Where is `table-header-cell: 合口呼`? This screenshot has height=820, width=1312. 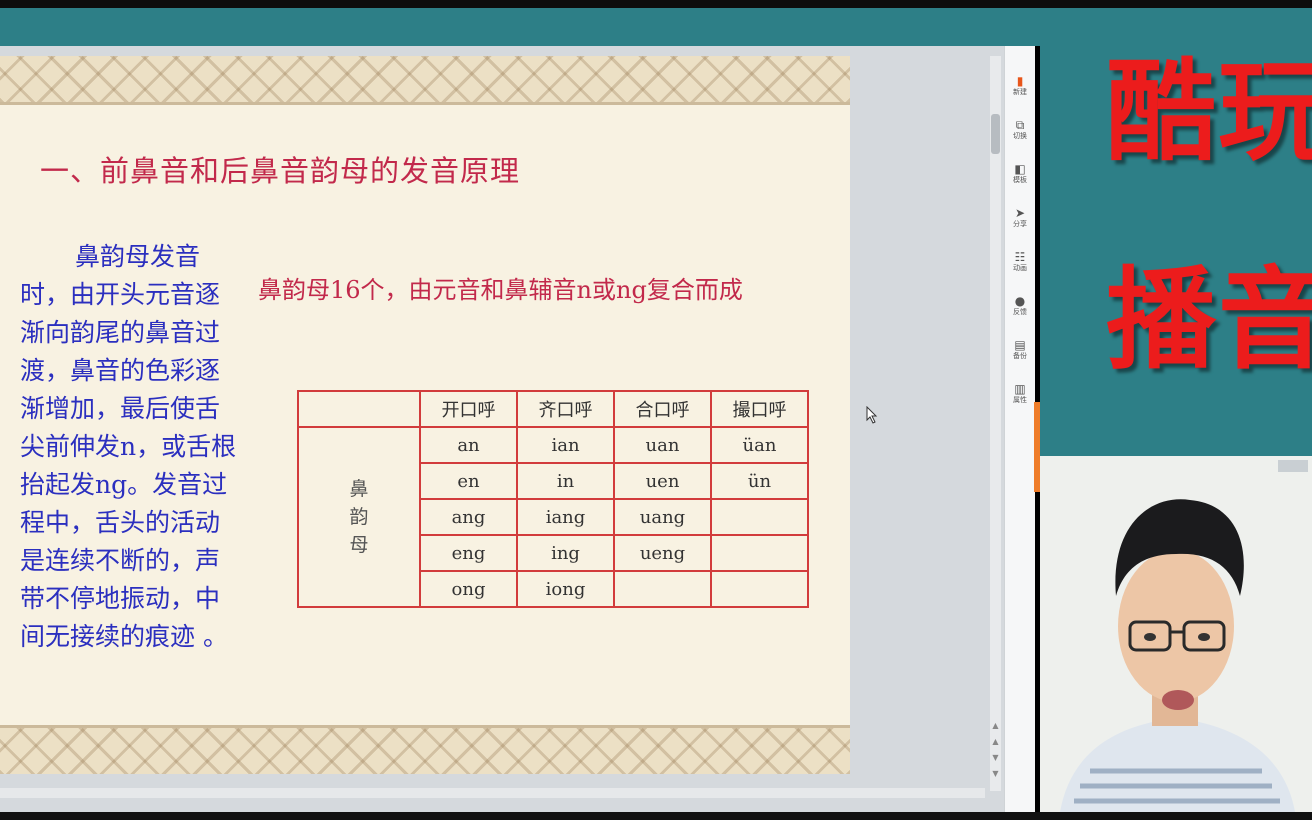
table-header-cell: 合口呼 is located at coordinates (662, 409).